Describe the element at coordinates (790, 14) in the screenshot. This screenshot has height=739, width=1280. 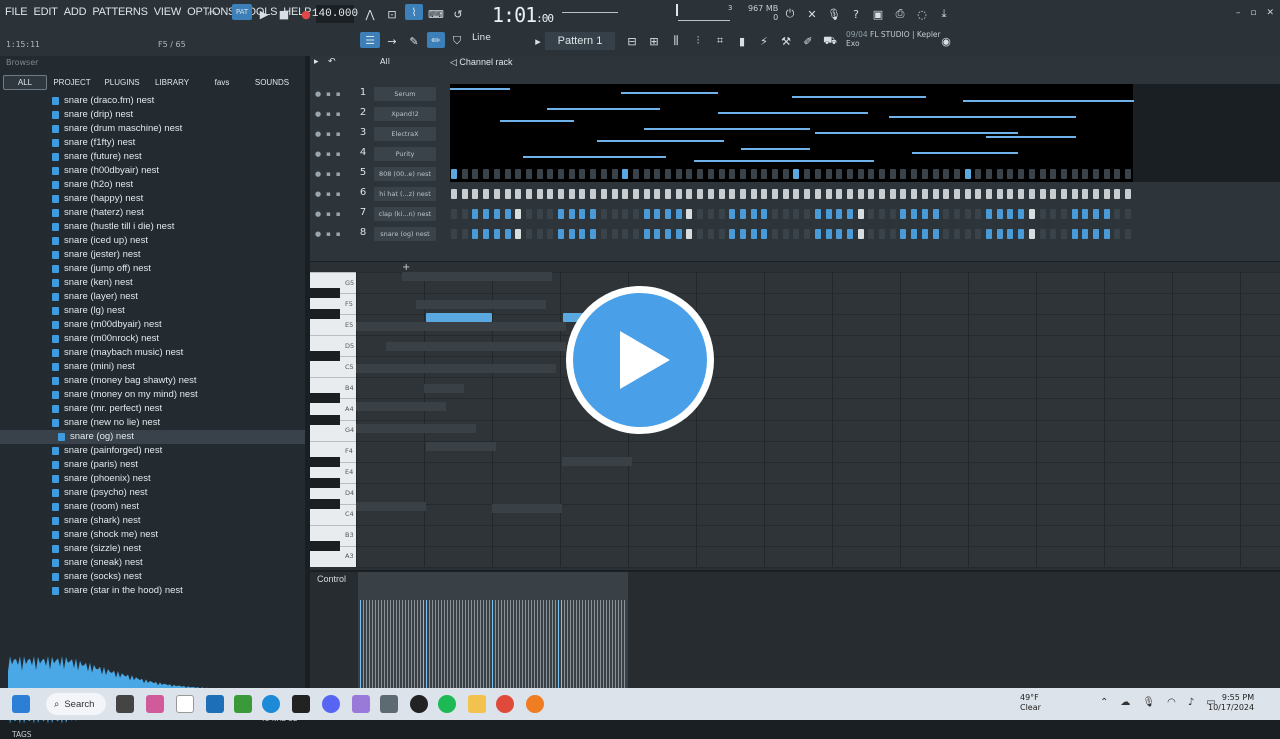
I see `power-icon: ⏻` at that location.